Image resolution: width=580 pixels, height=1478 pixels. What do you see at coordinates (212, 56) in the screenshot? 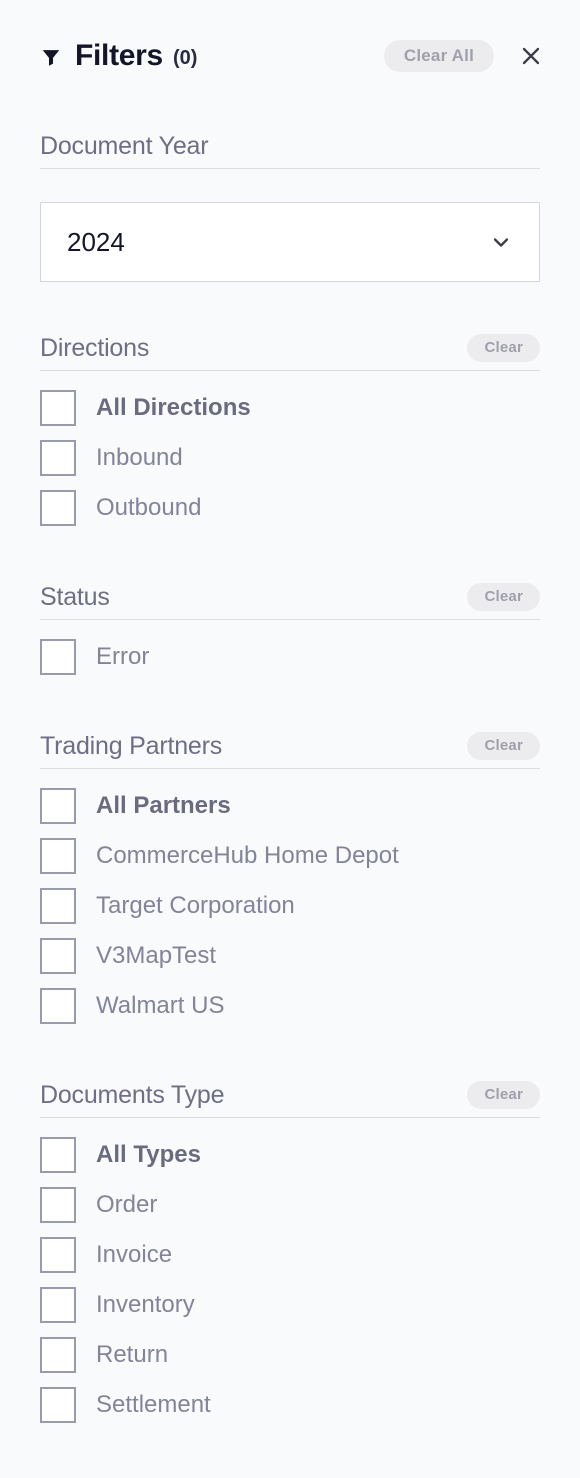
I see `filters-title-group: Filters (0)` at bounding box center [212, 56].